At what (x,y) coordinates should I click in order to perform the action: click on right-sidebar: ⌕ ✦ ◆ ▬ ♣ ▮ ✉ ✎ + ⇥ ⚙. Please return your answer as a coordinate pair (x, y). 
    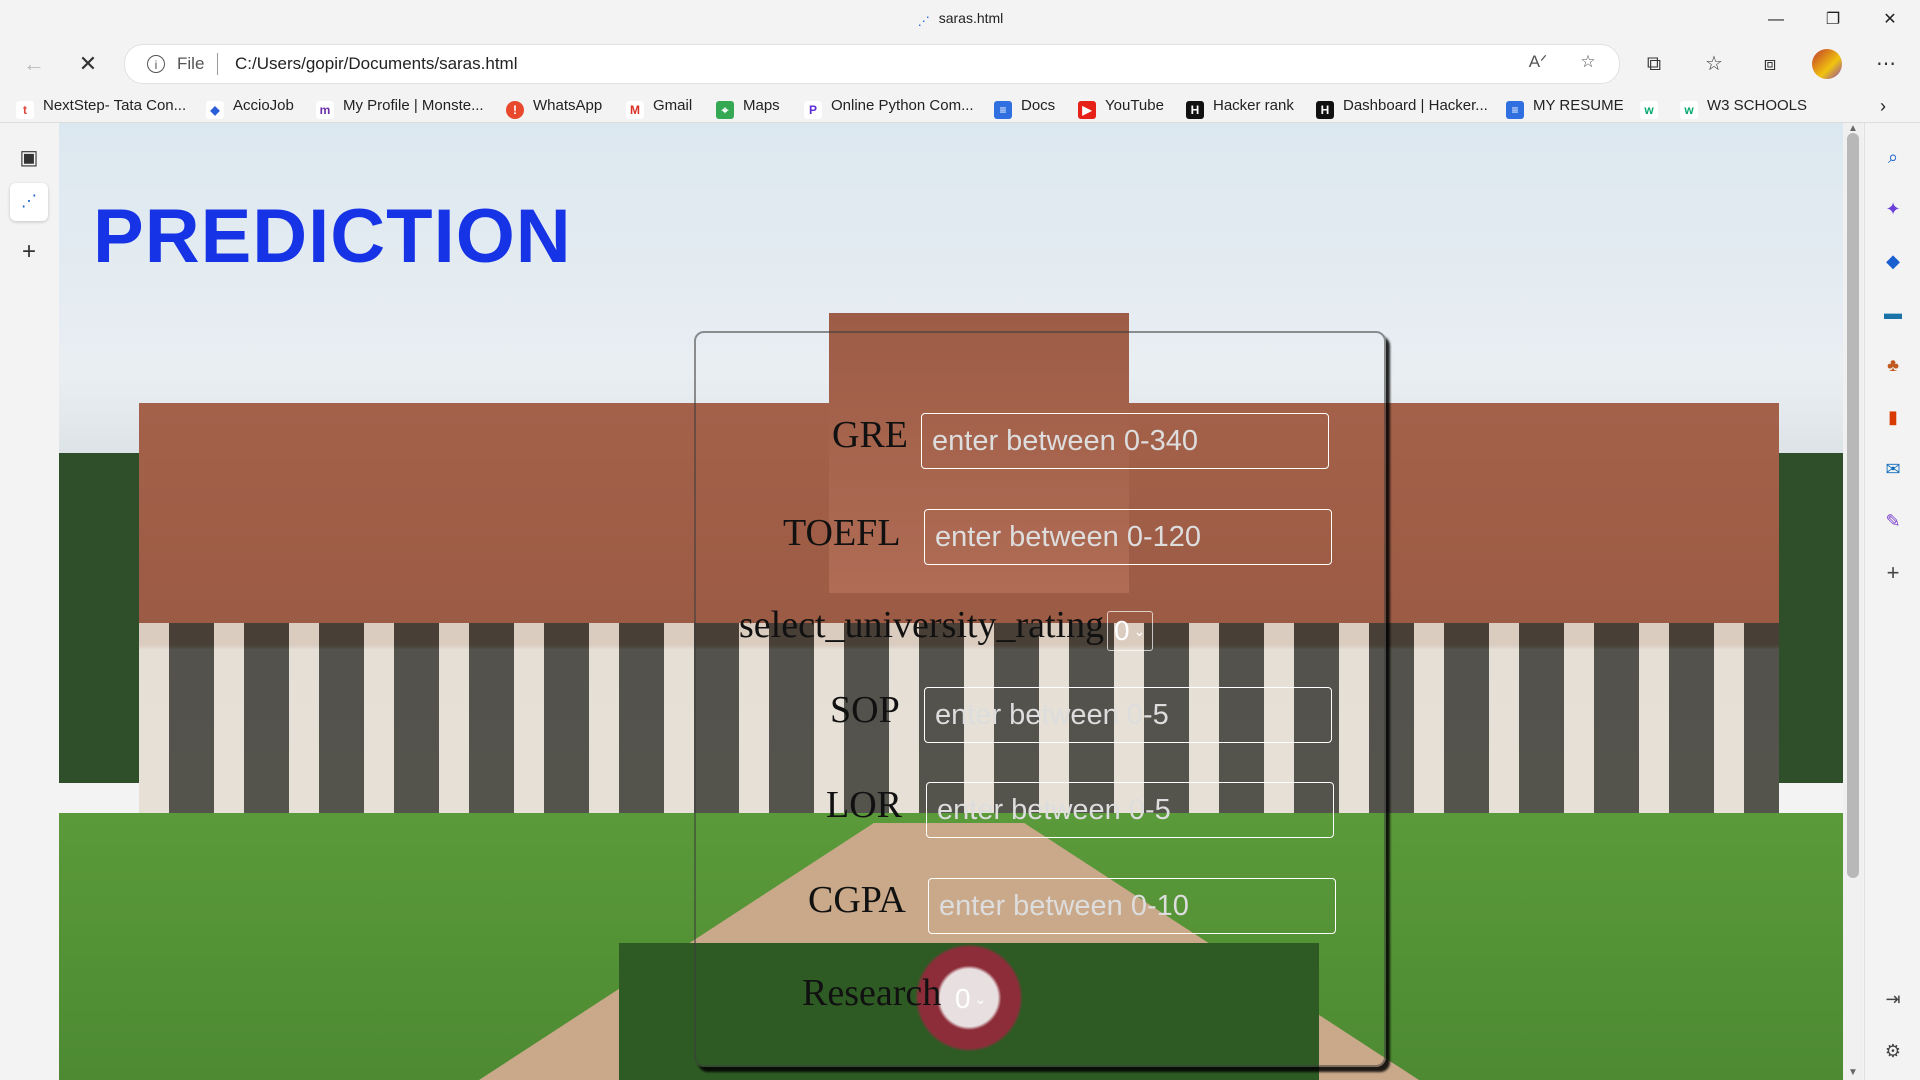
    Looking at the image, I should click on (1892, 601).